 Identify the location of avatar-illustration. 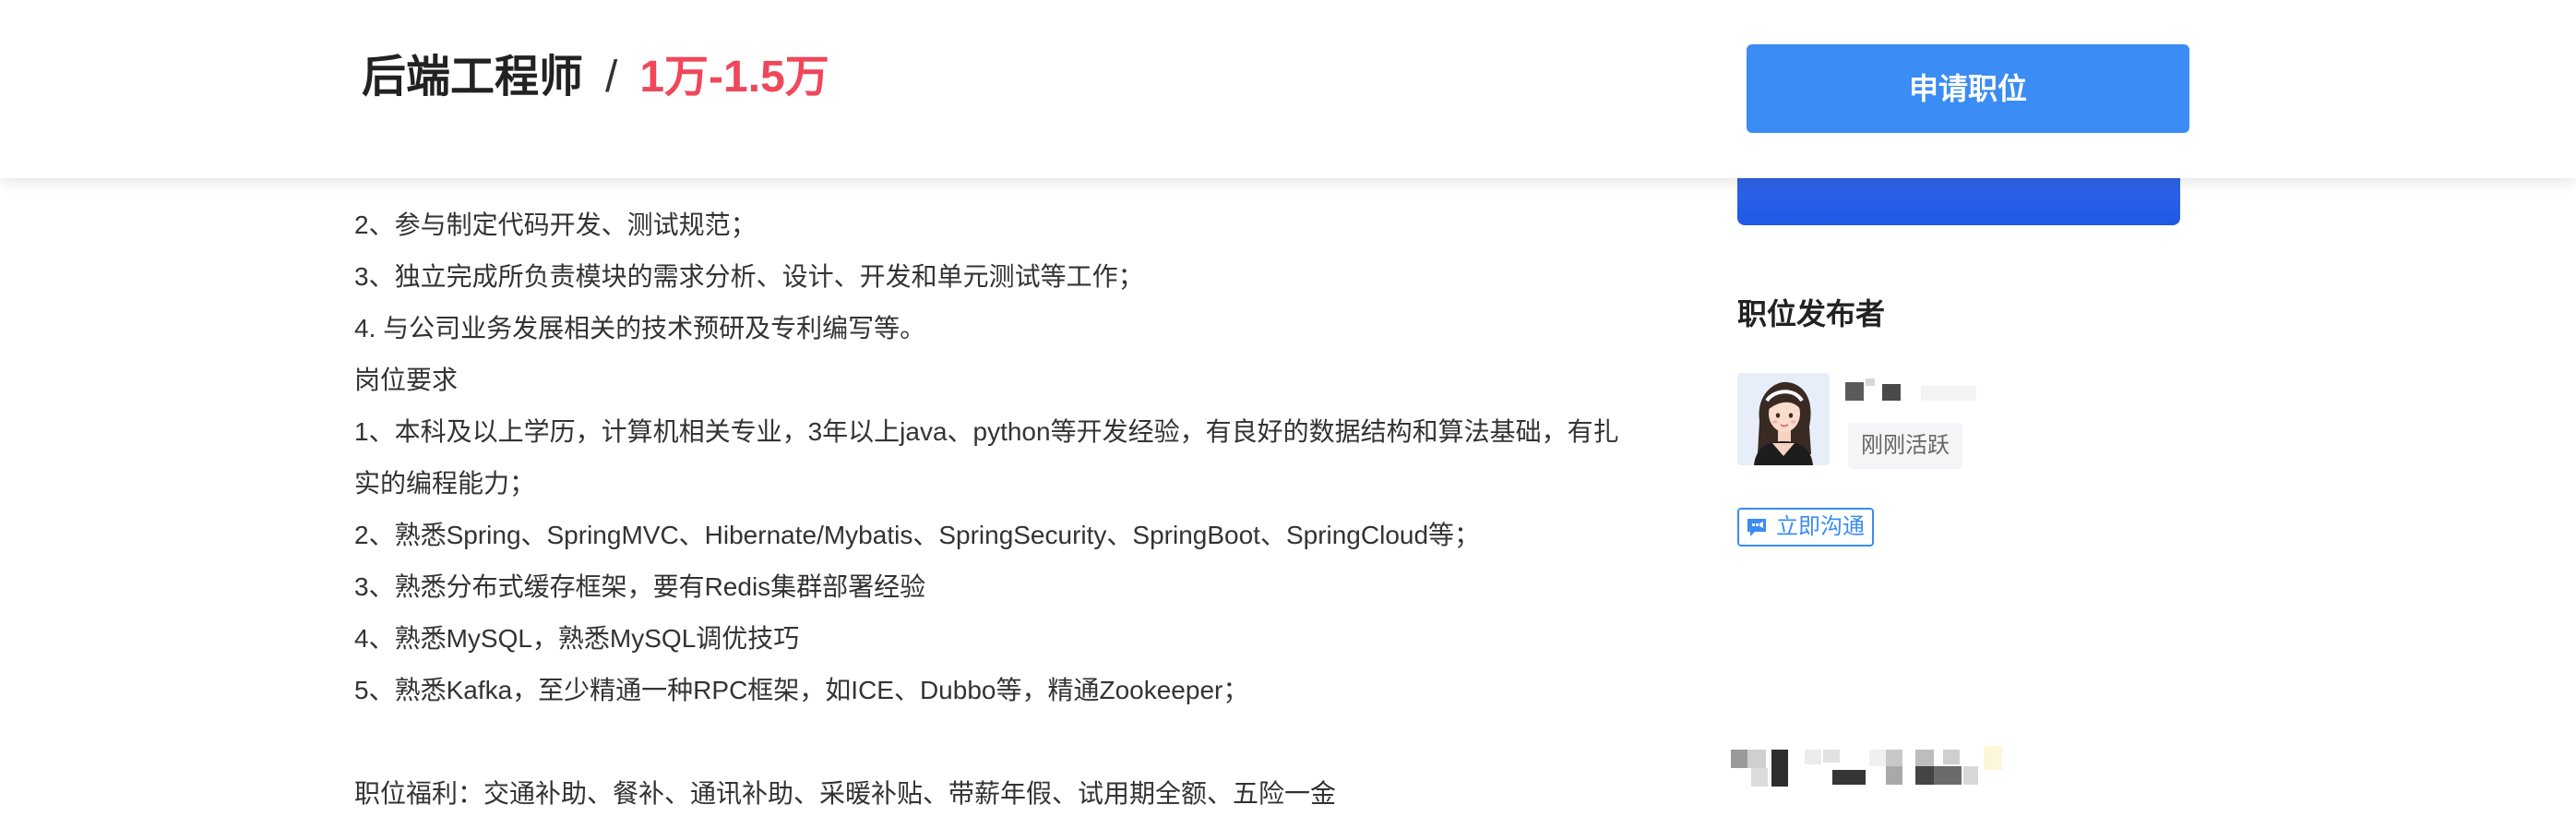
(1784, 419).